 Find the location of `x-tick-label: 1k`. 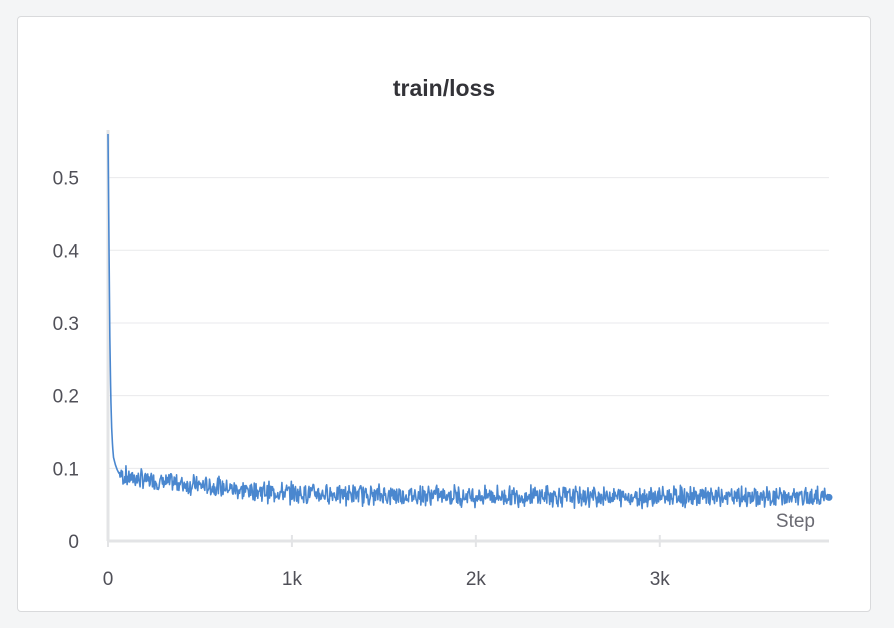

x-tick-label: 1k is located at coordinates (292, 579).